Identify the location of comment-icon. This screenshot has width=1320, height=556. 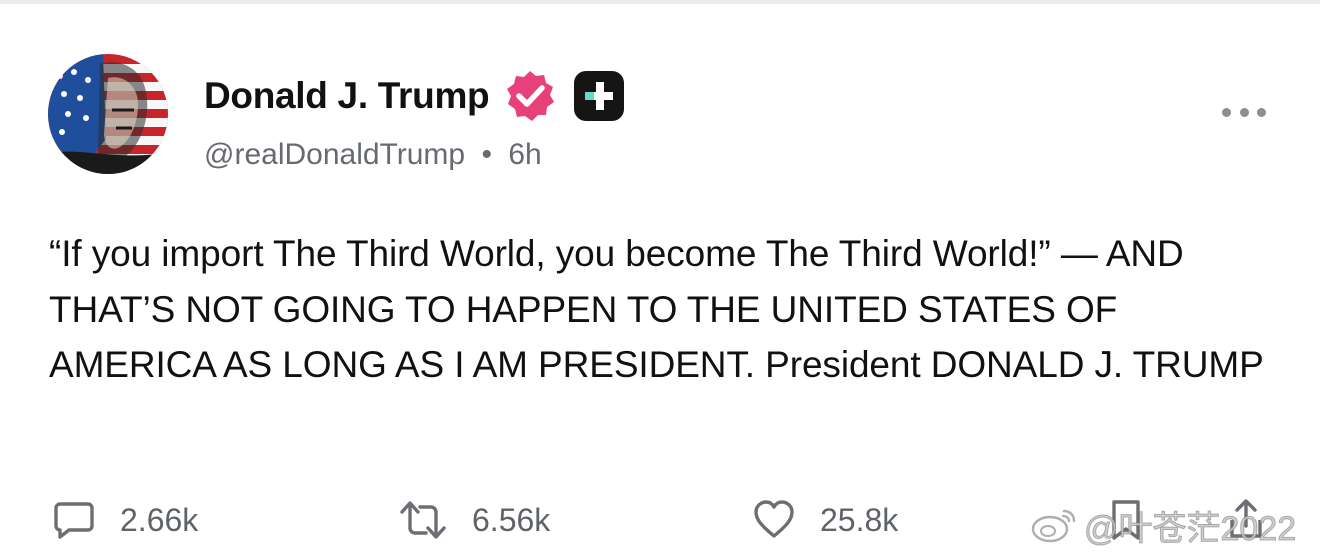
(74, 520).